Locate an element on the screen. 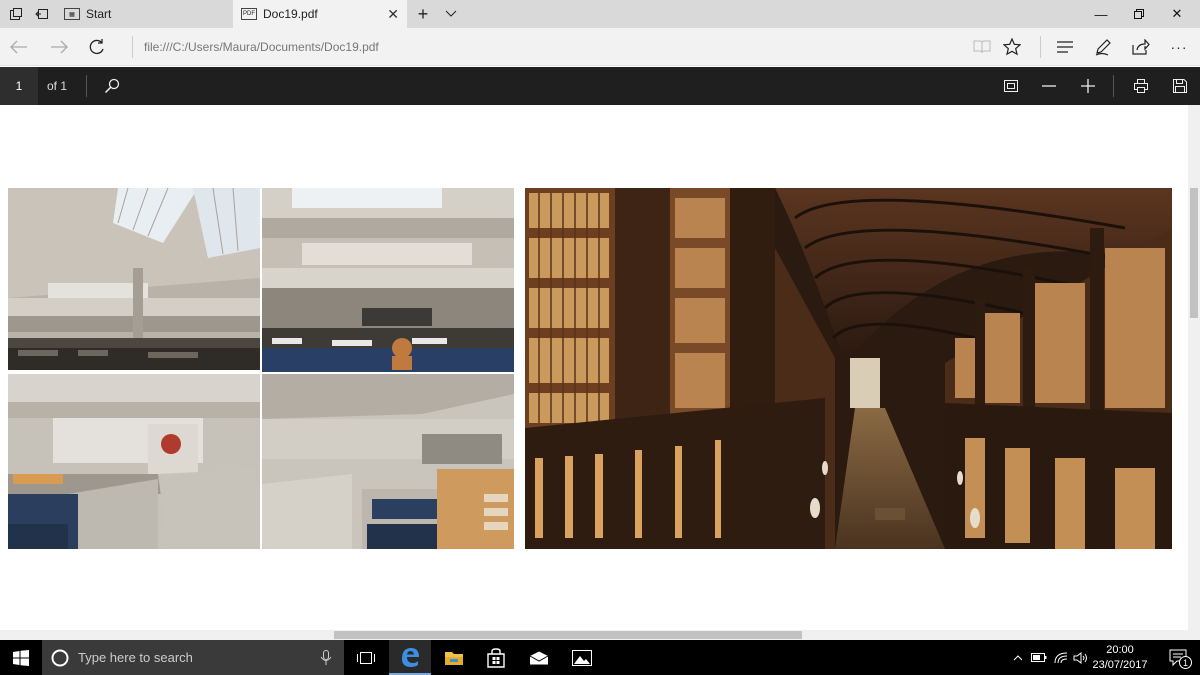 The width and height of the screenshot is (1200, 675). set-tabs-aside-icon is located at coordinates (42, 14).